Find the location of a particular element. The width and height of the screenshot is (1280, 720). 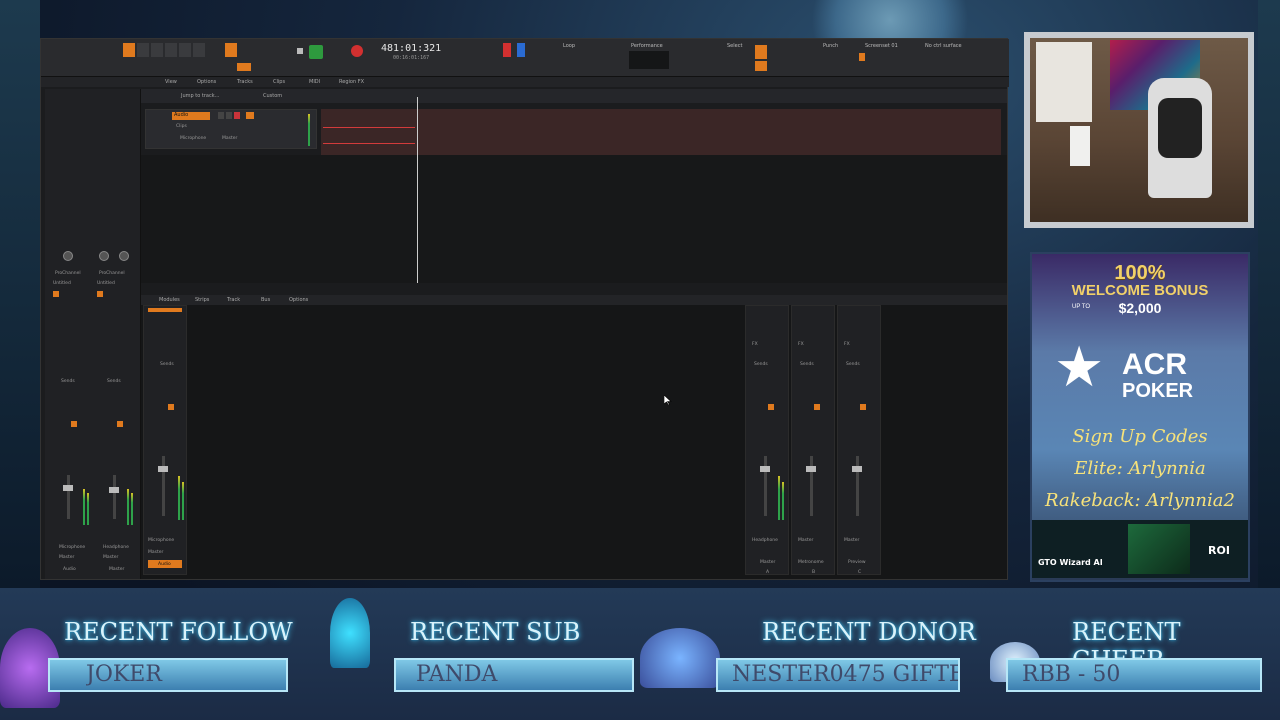

snap-value-button is located at coordinates (244, 67).